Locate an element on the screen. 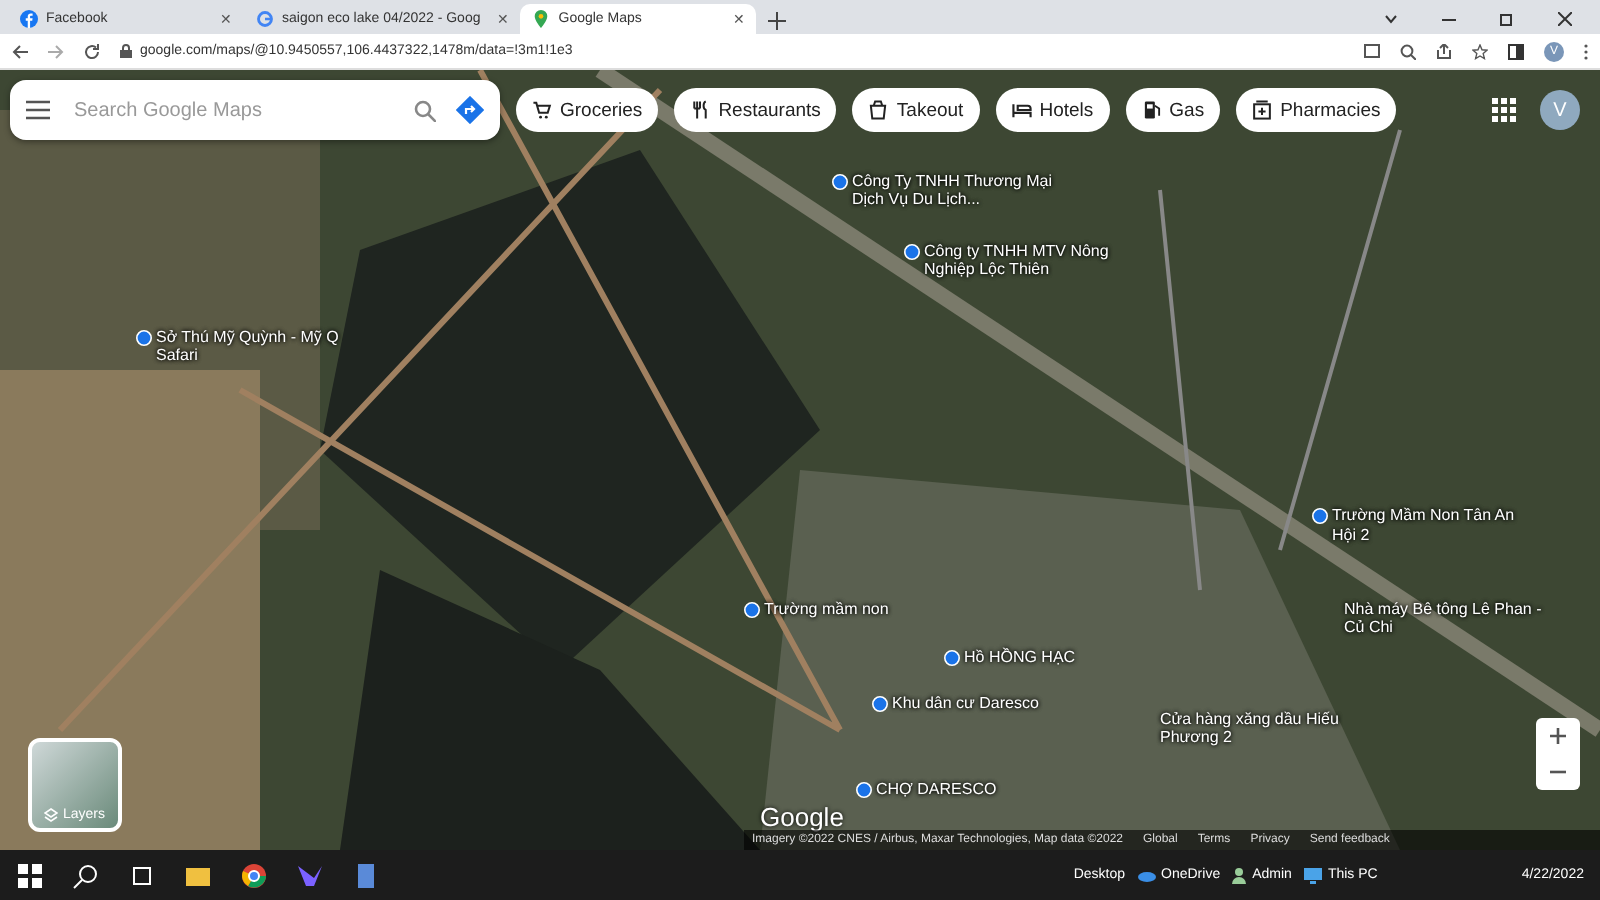  star-icon is located at coordinates (1480, 51).